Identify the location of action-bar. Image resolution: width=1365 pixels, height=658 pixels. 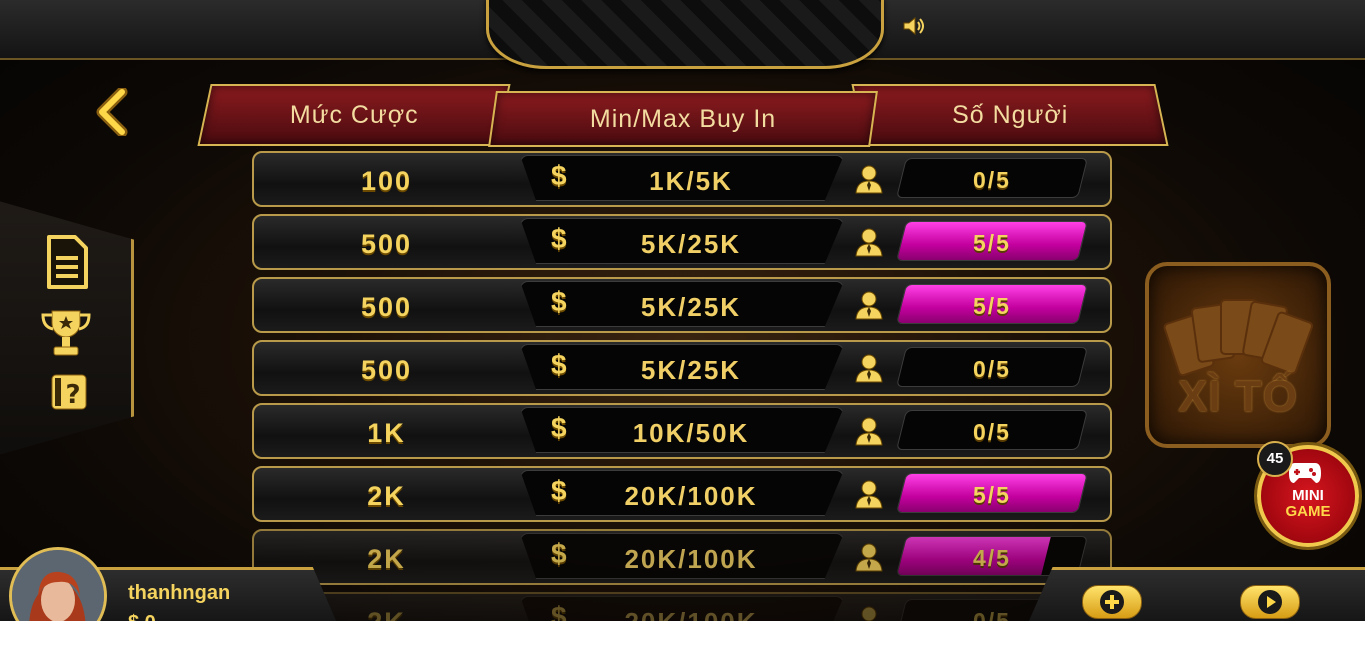
(1195, 594).